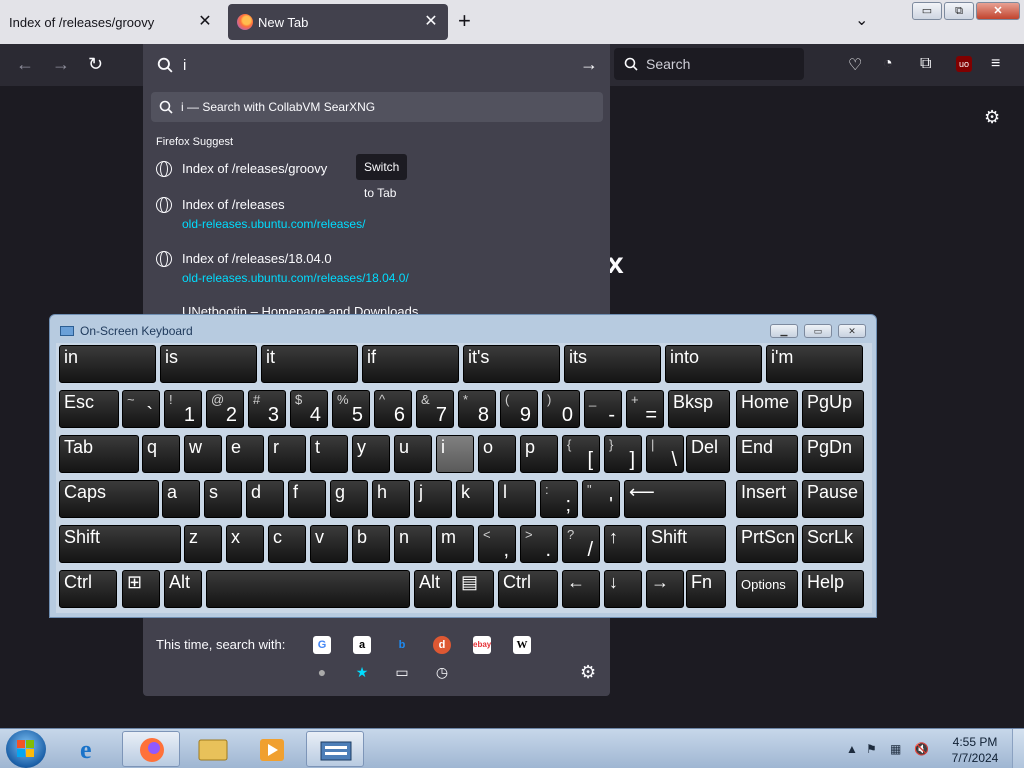 This screenshot has height=768, width=1024. What do you see at coordinates (245, 454) in the screenshot?
I see `key-e: e` at bounding box center [245, 454].